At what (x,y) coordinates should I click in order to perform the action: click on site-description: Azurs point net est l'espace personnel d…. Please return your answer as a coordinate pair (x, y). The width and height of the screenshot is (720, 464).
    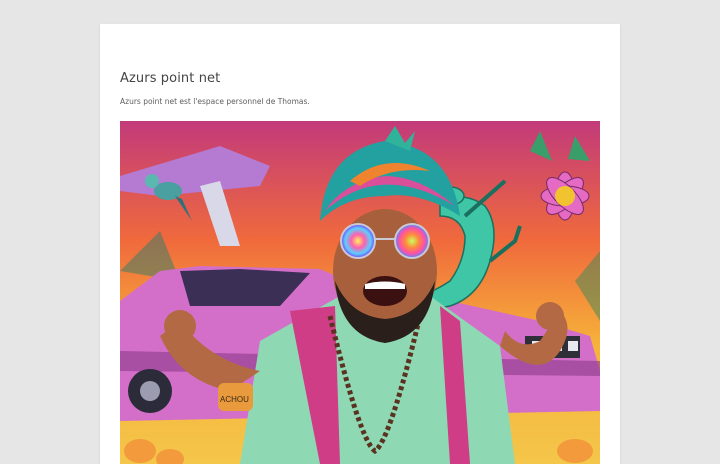
    Looking at the image, I should click on (215, 101).